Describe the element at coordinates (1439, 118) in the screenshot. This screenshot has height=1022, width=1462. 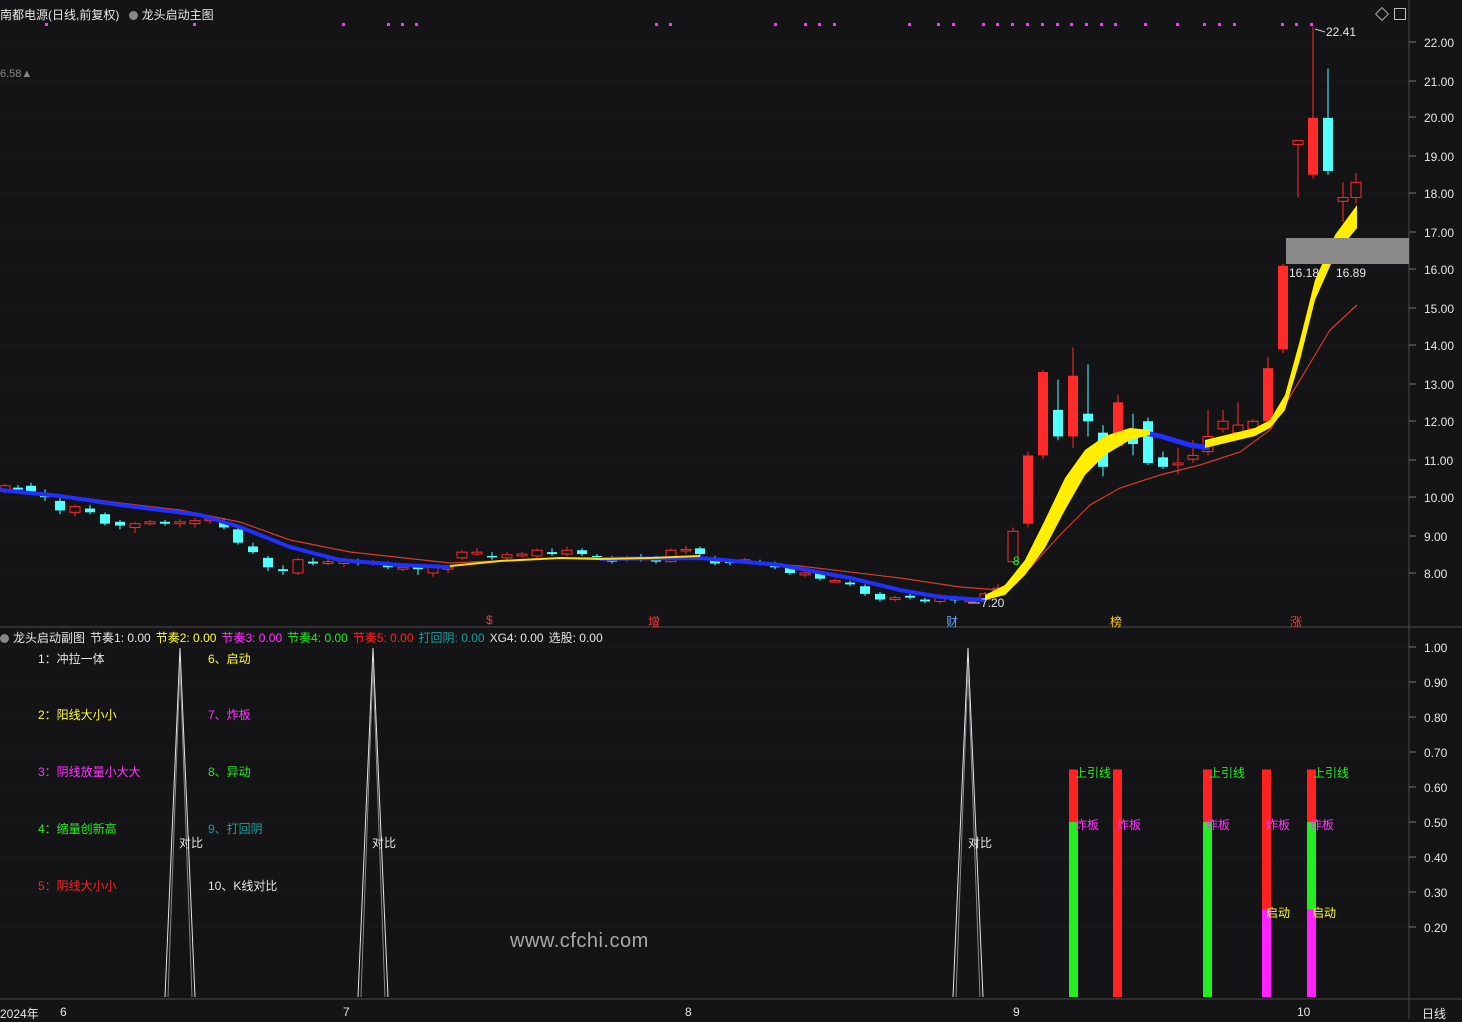
I see `price-axis-label: 20.00` at that location.